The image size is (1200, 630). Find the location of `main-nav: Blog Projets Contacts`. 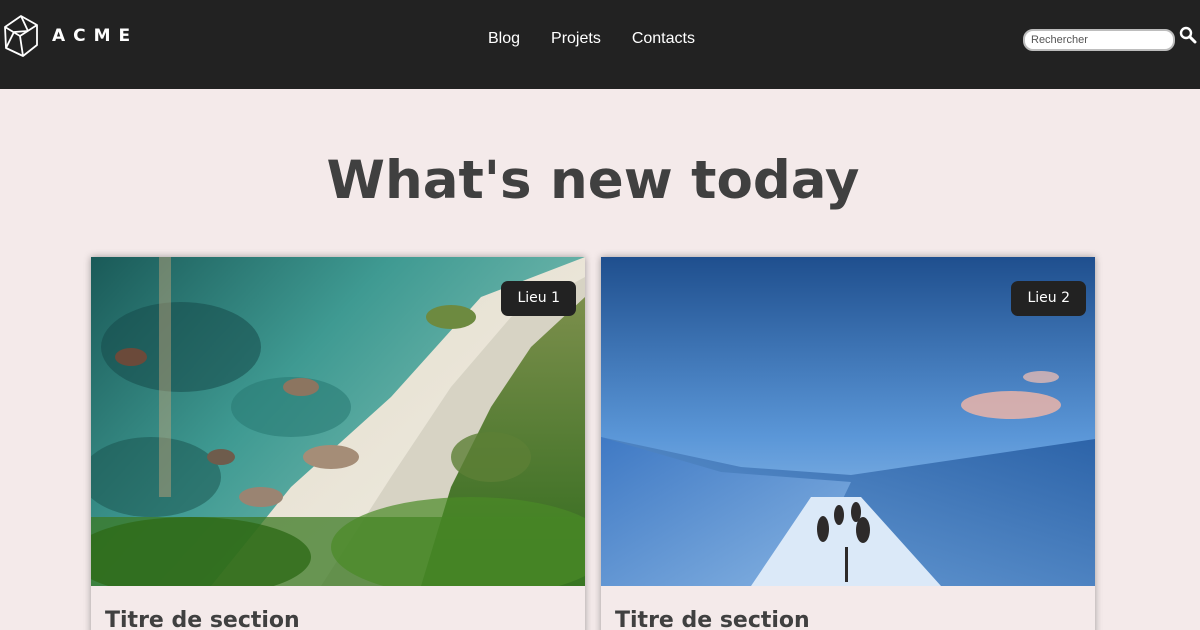

main-nav: Blog Projets Contacts is located at coordinates (607, 39).